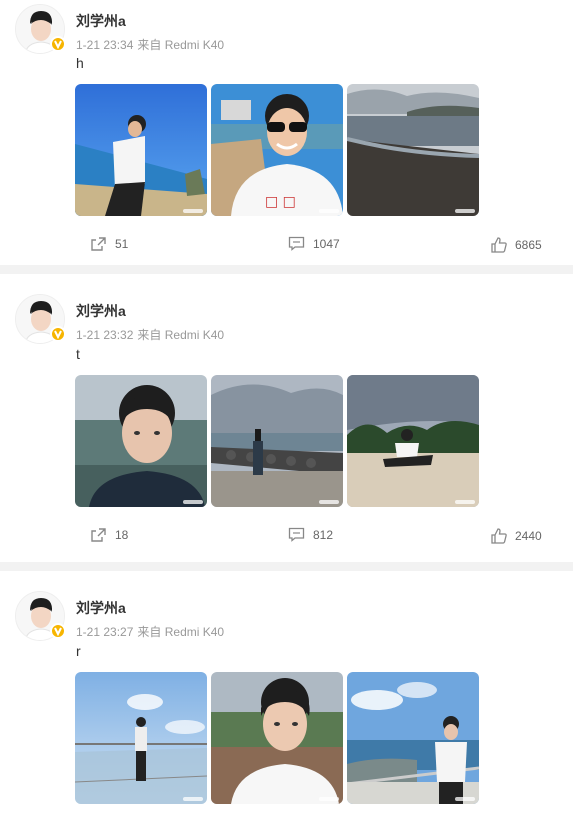 The height and width of the screenshot is (814, 573). Describe the element at coordinates (104, 45) in the screenshot. I see `post-time: 1-21 23:34` at that location.